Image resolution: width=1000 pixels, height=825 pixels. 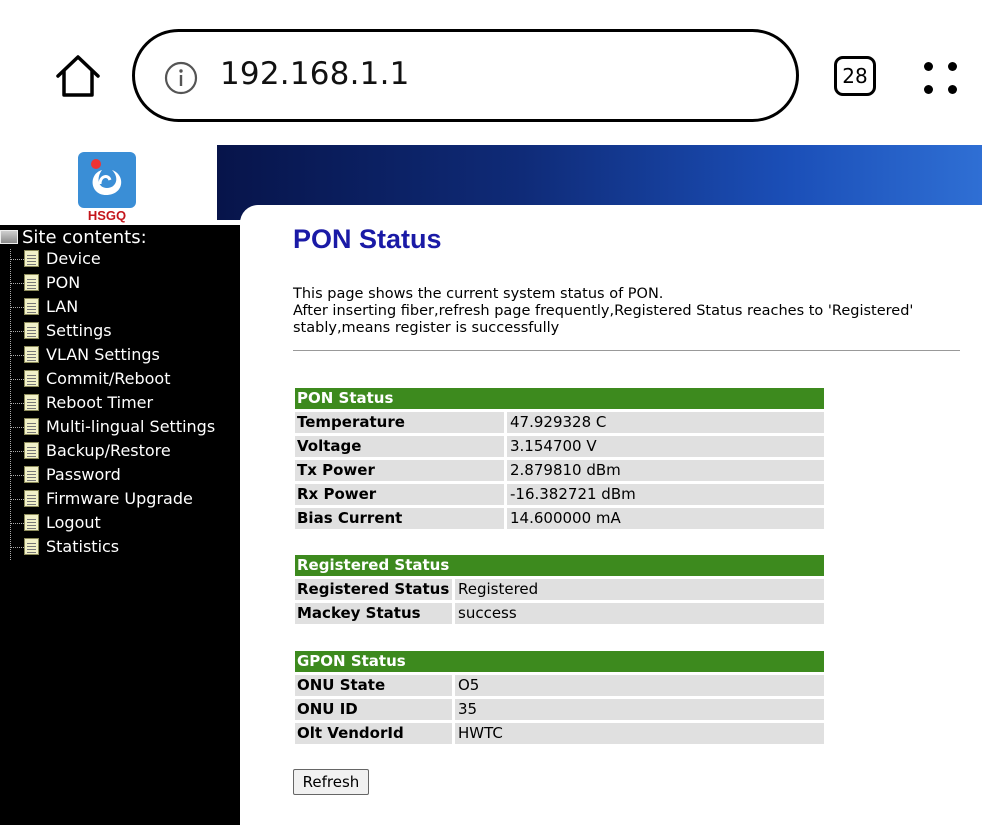 I want to click on sidebar-item-label: Commit/Reboot, so click(x=108, y=378).